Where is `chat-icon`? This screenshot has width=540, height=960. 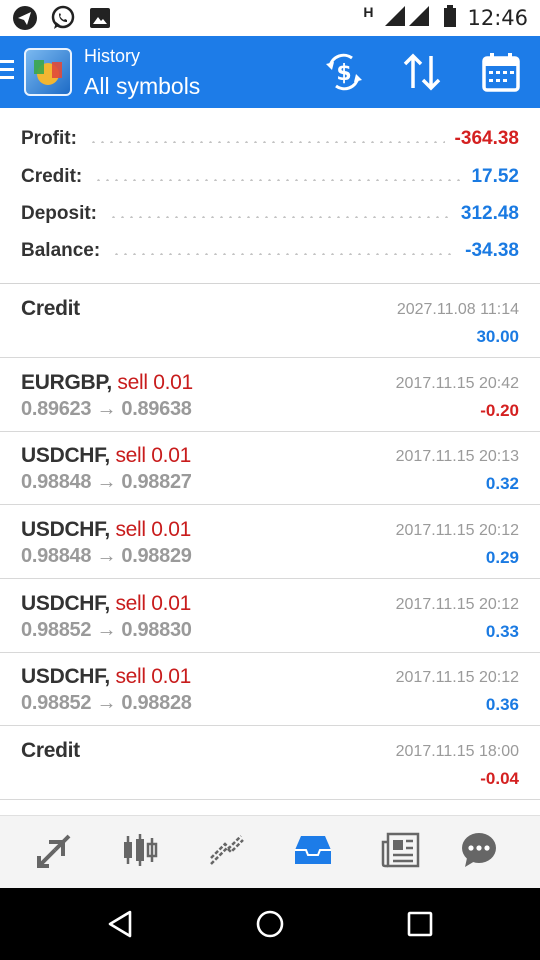
chat-icon is located at coordinates (479, 852).